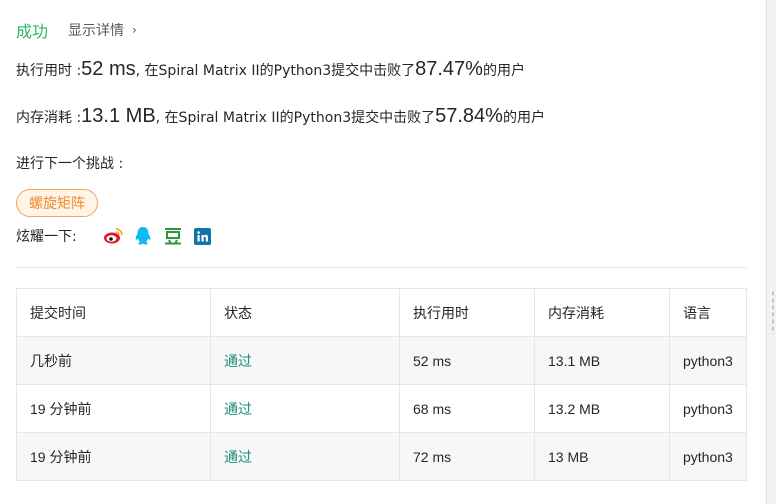 The height and width of the screenshot is (504, 776). Describe the element at coordinates (113, 360) in the screenshot. I see `cell-submit-time: 几秒前` at that location.